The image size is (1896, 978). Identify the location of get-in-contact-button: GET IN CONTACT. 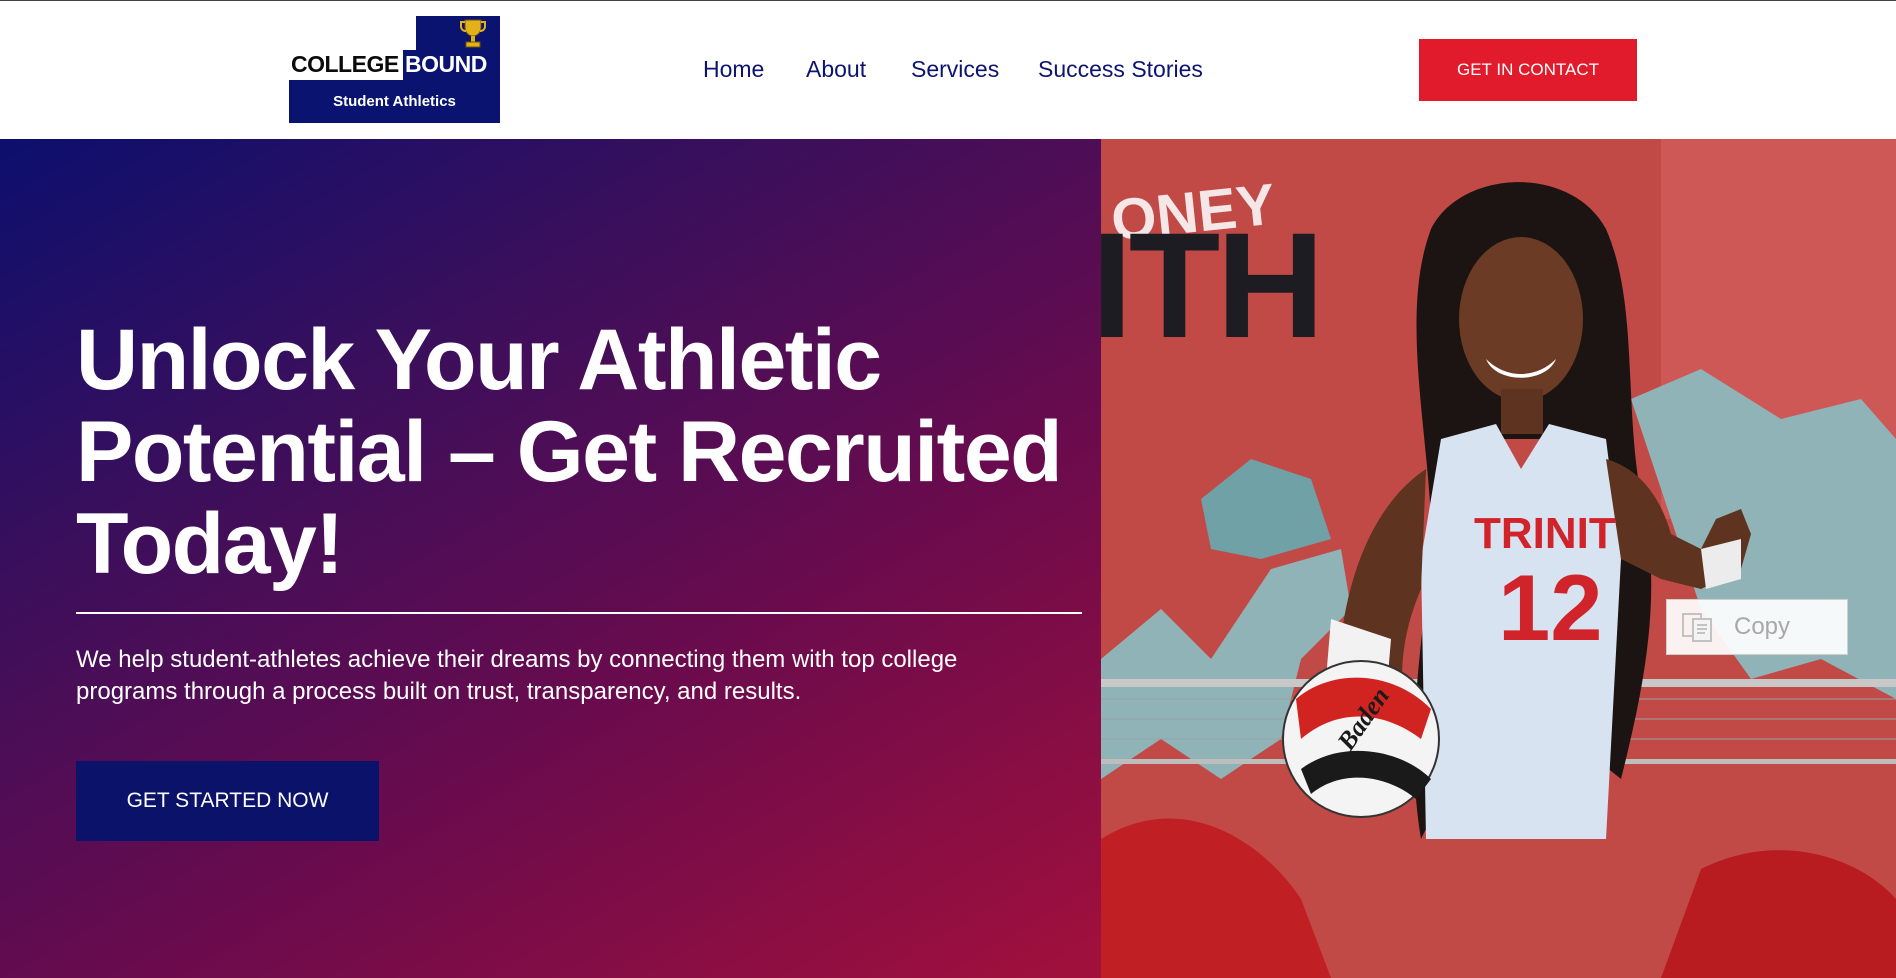
(1528, 70).